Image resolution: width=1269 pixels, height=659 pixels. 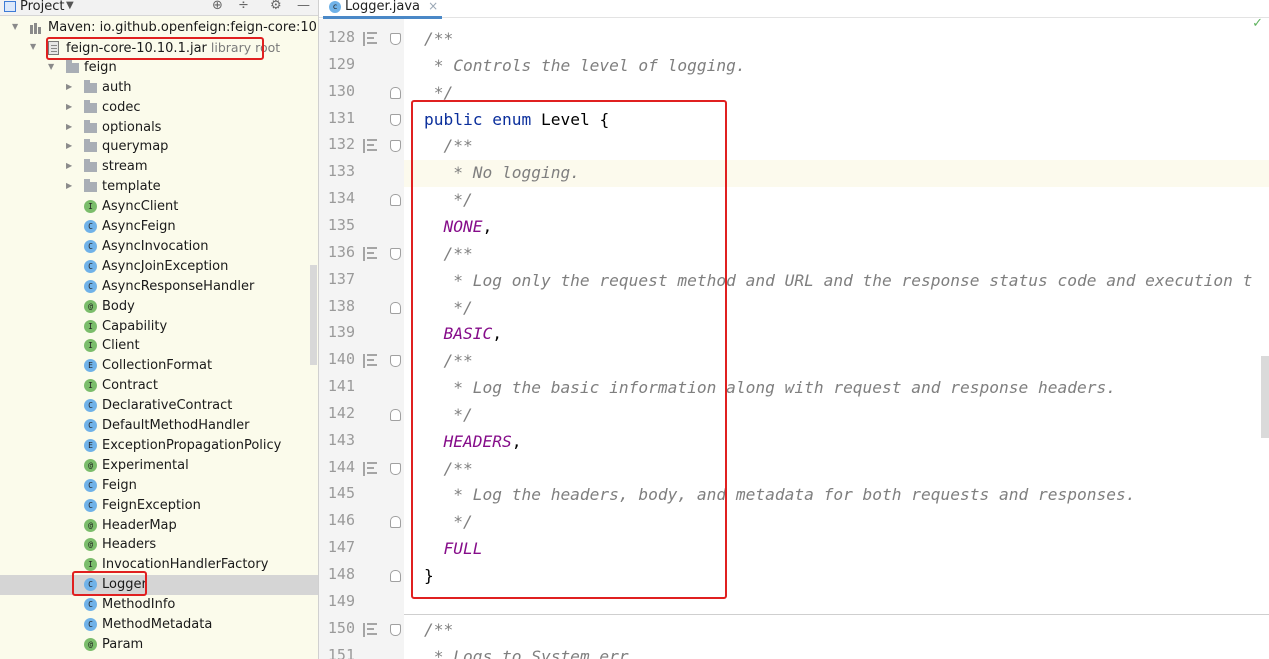 What do you see at coordinates (341, 439) in the screenshot?
I see `line-number: 143` at bounding box center [341, 439].